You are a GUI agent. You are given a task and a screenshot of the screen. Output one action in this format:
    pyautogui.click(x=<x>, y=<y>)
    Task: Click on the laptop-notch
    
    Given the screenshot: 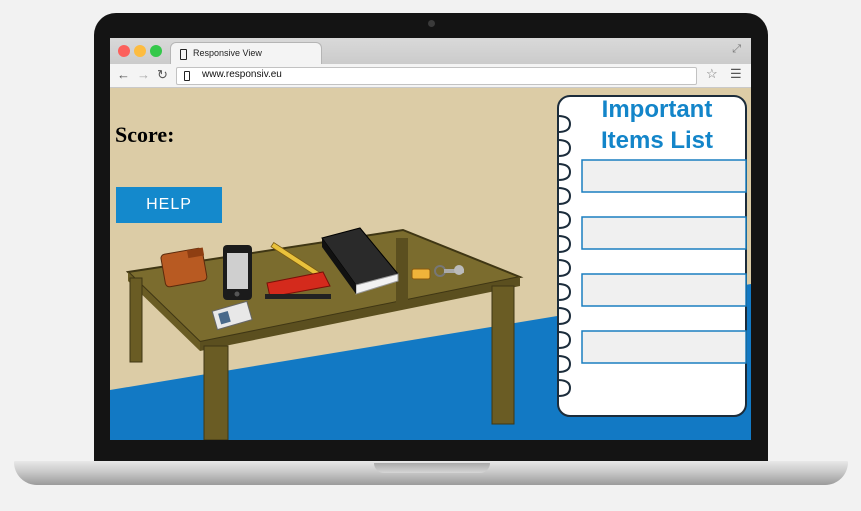 What is the action you would take?
    pyautogui.click(x=432, y=468)
    